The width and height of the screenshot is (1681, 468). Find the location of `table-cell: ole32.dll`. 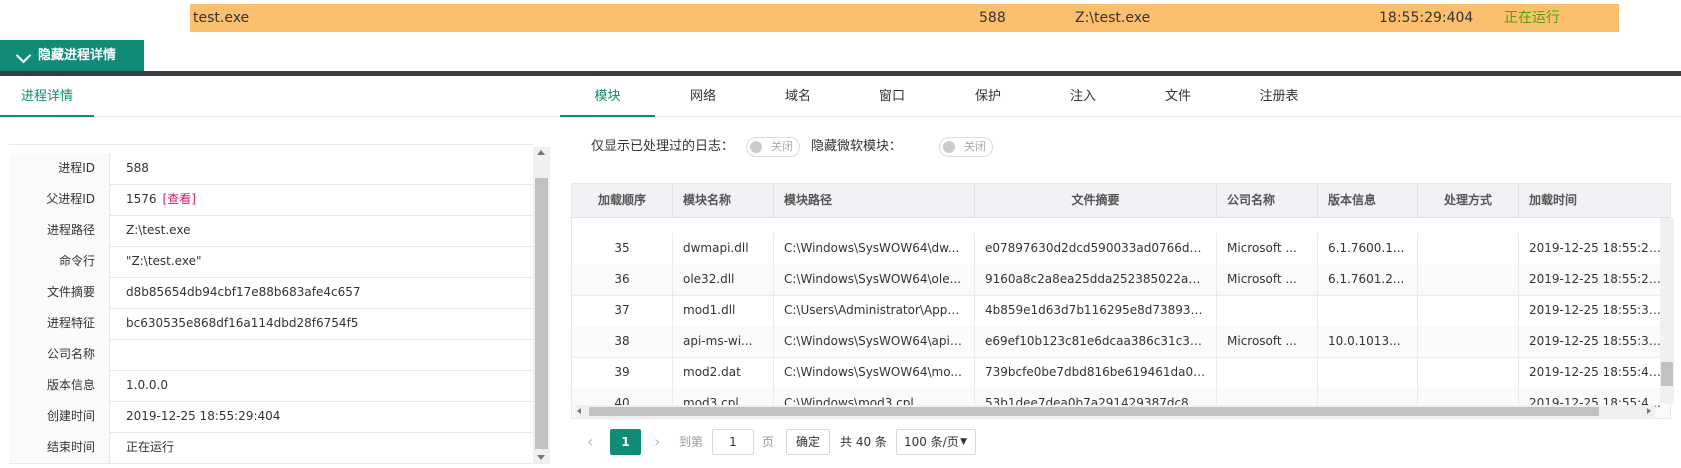

table-cell: ole32.dll is located at coordinates (723, 279).